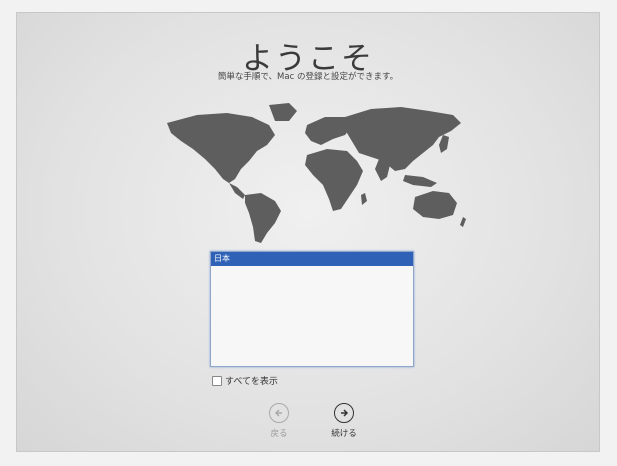 Image resolution: width=617 pixels, height=466 pixels. I want to click on show-all-option: すべてを表示, so click(245, 380).